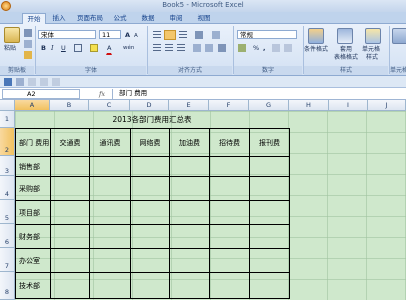  What do you see at coordinates (127, 35) in the screenshot?
I see `grow-font-button: A` at bounding box center [127, 35].